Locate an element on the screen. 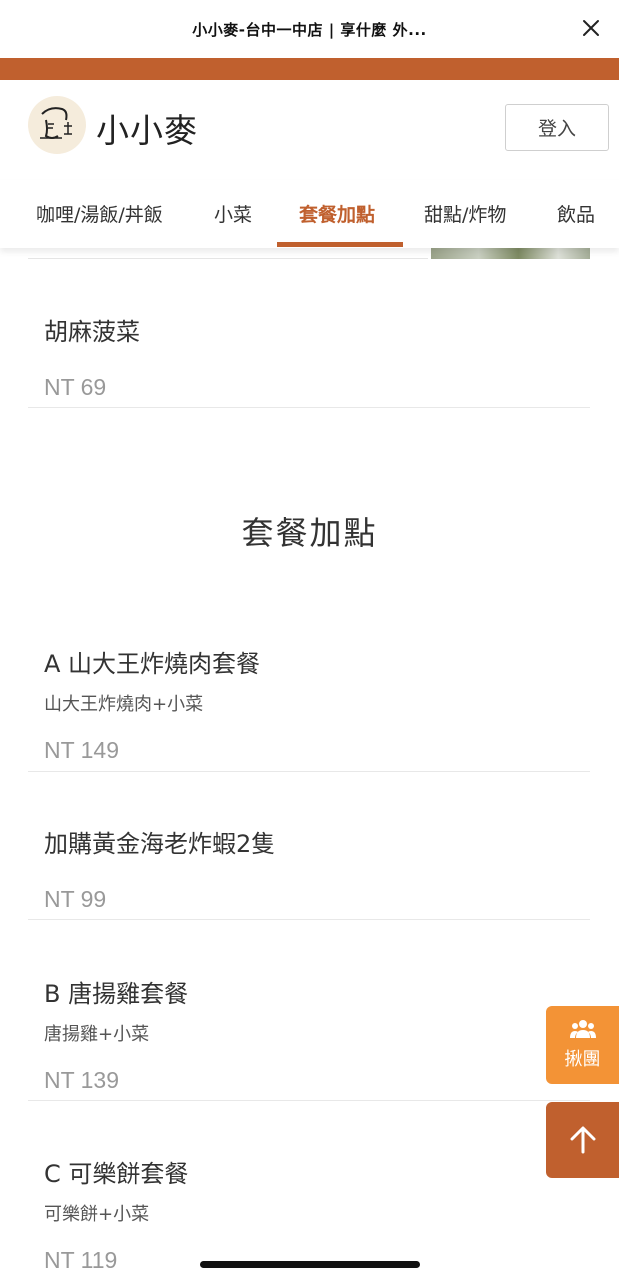 The image size is (619, 1280). close-button is located at coordinates (591, 28).